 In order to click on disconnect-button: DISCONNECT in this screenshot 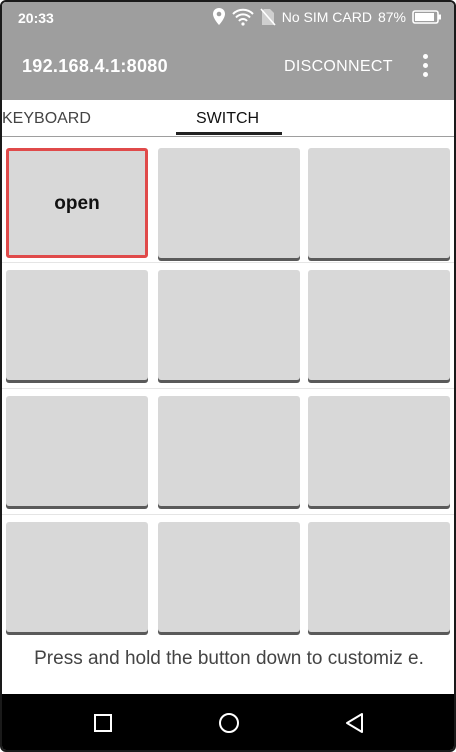, I will do `click(338, 67)`.